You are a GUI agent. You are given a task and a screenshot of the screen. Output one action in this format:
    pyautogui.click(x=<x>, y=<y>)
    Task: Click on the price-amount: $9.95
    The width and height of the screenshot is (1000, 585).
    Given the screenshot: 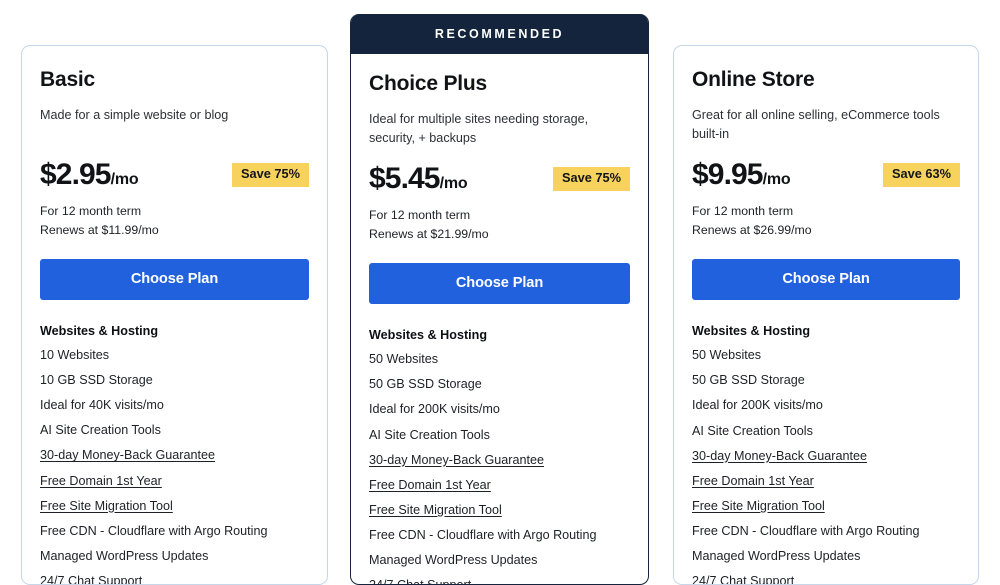 What is the action you would take?
    pyautogui.click(x=727, y=175)
    